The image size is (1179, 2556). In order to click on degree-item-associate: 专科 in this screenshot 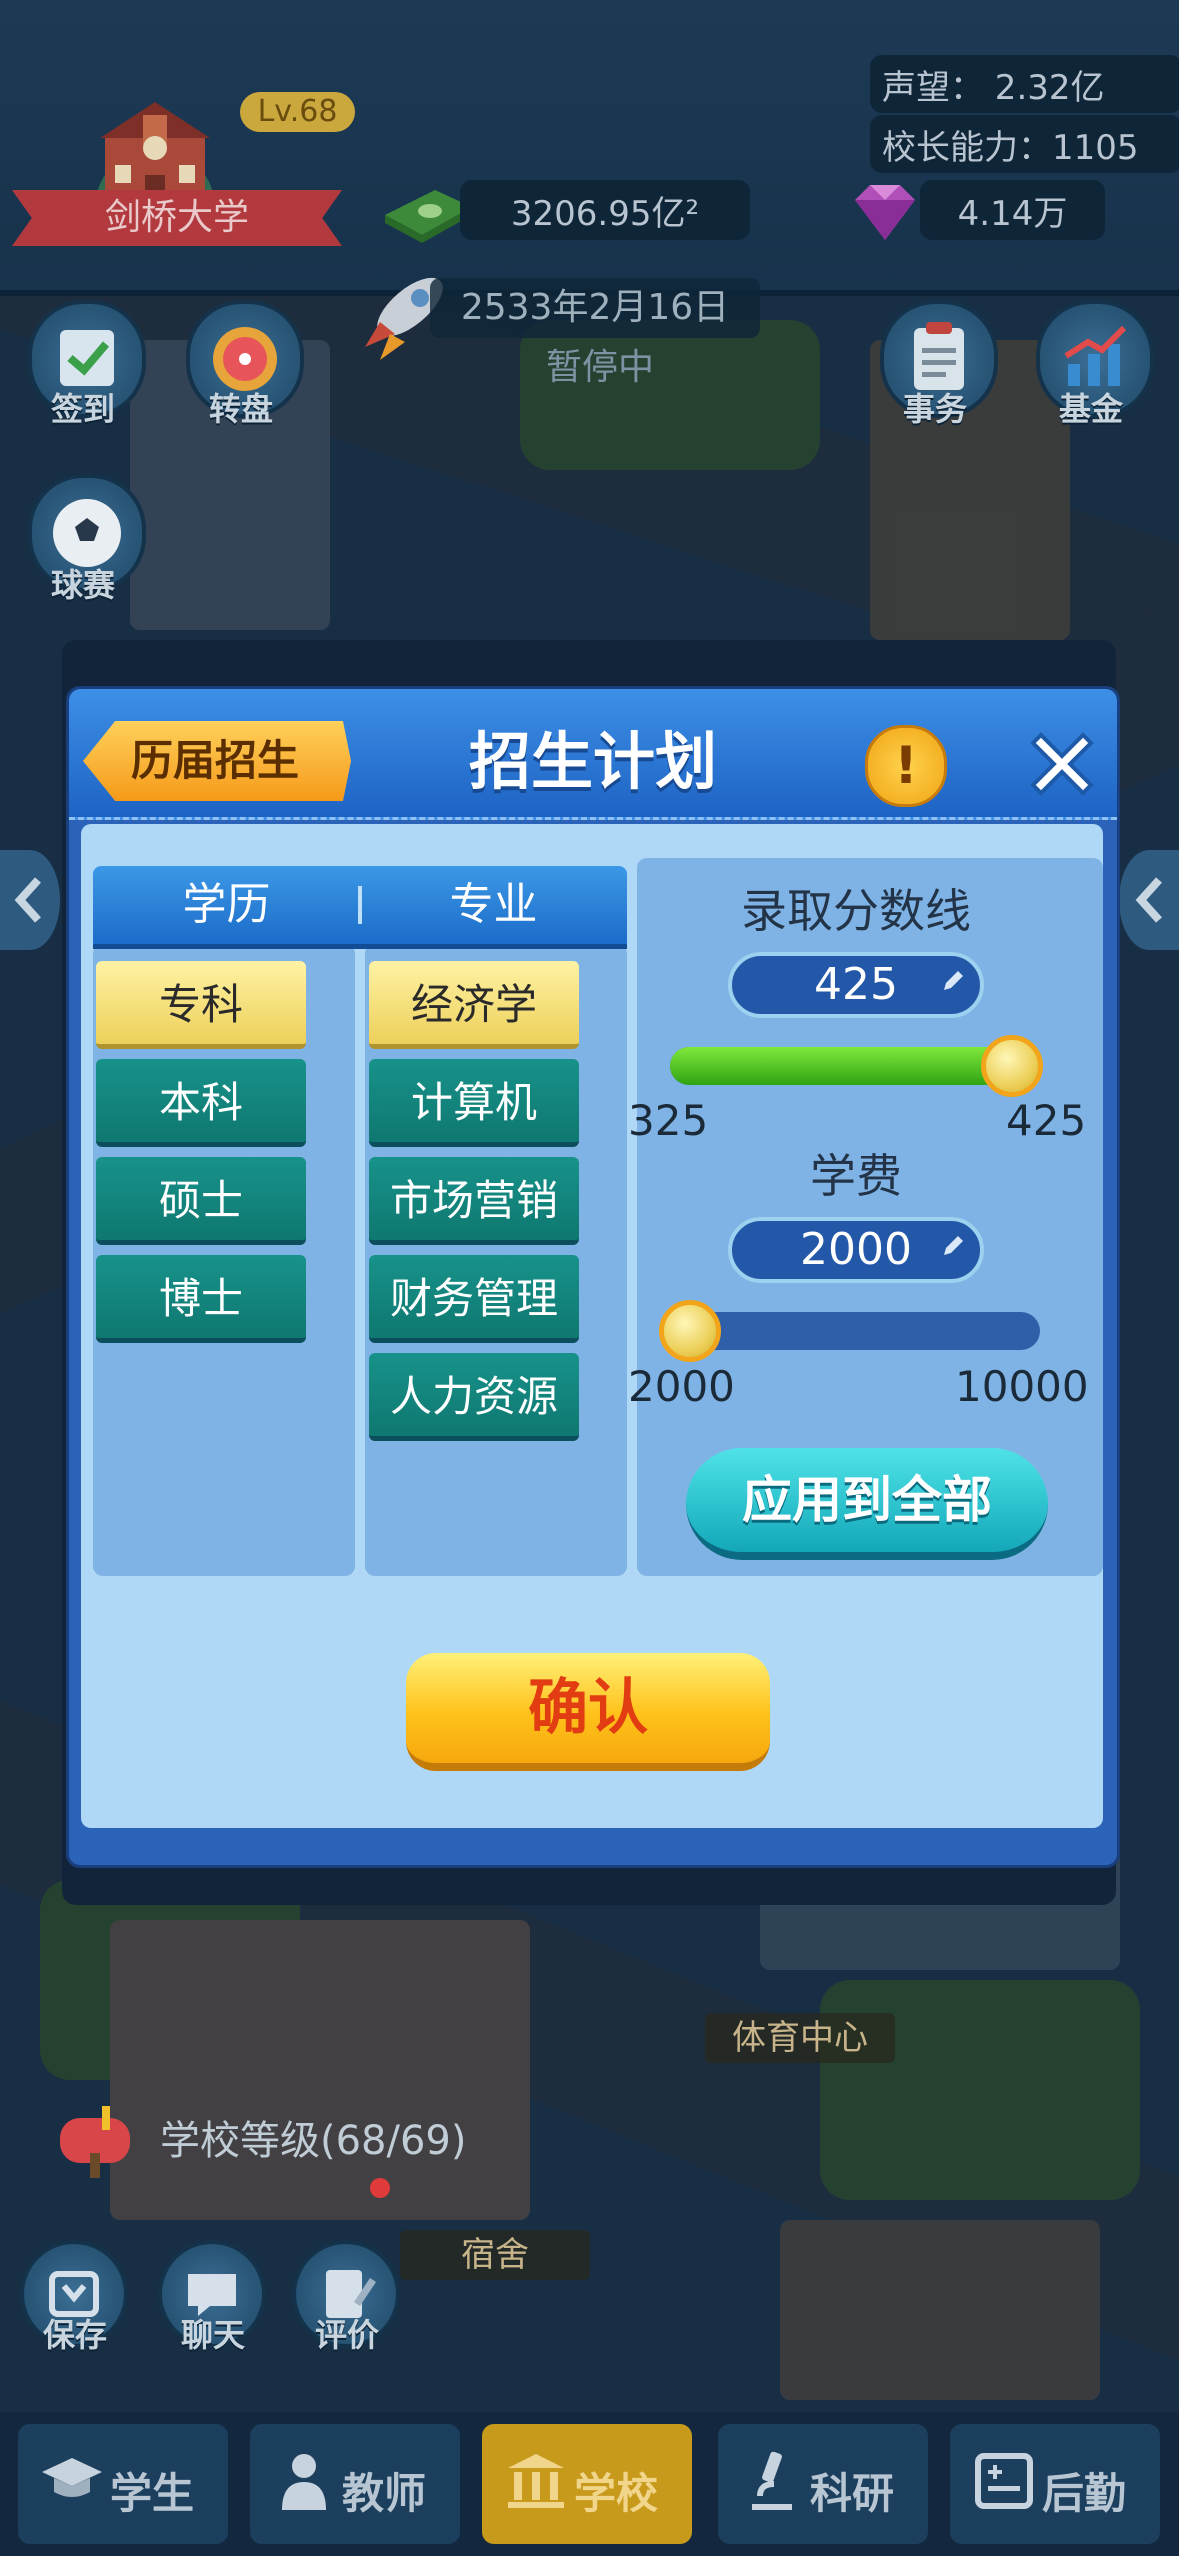, I will do `click(201, 1005)`.